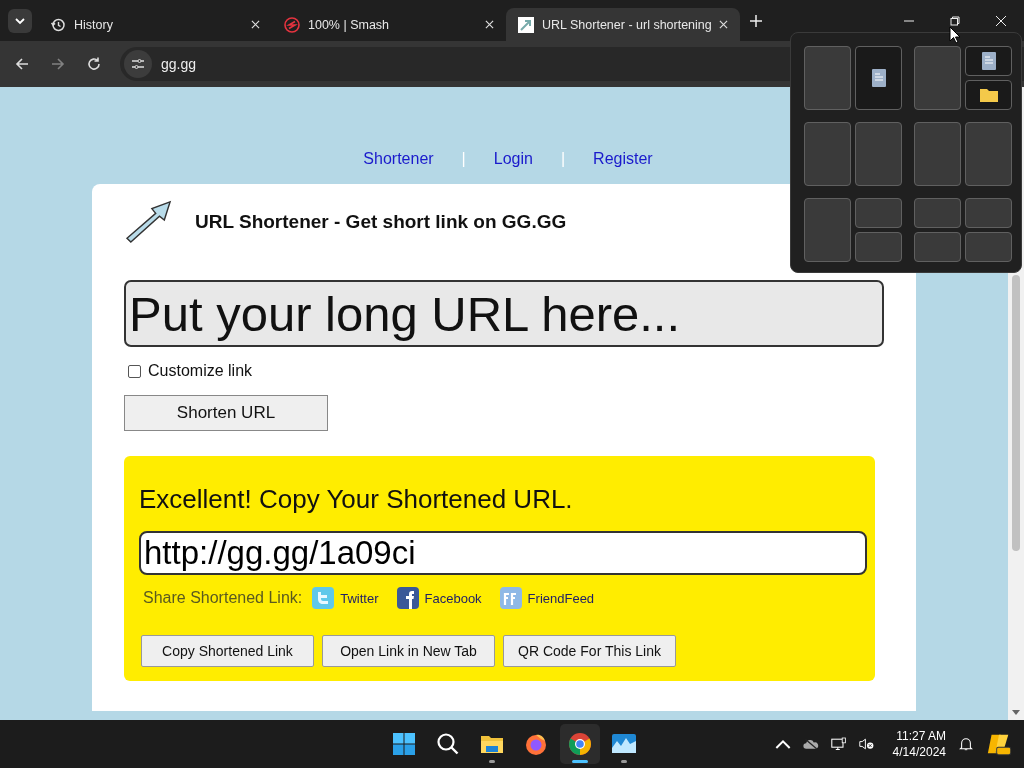  What do you see at coordinates (227, 651) in the screenshot?
I see `action-button: Copy Shortened Link` at bounding box center [227, 651].